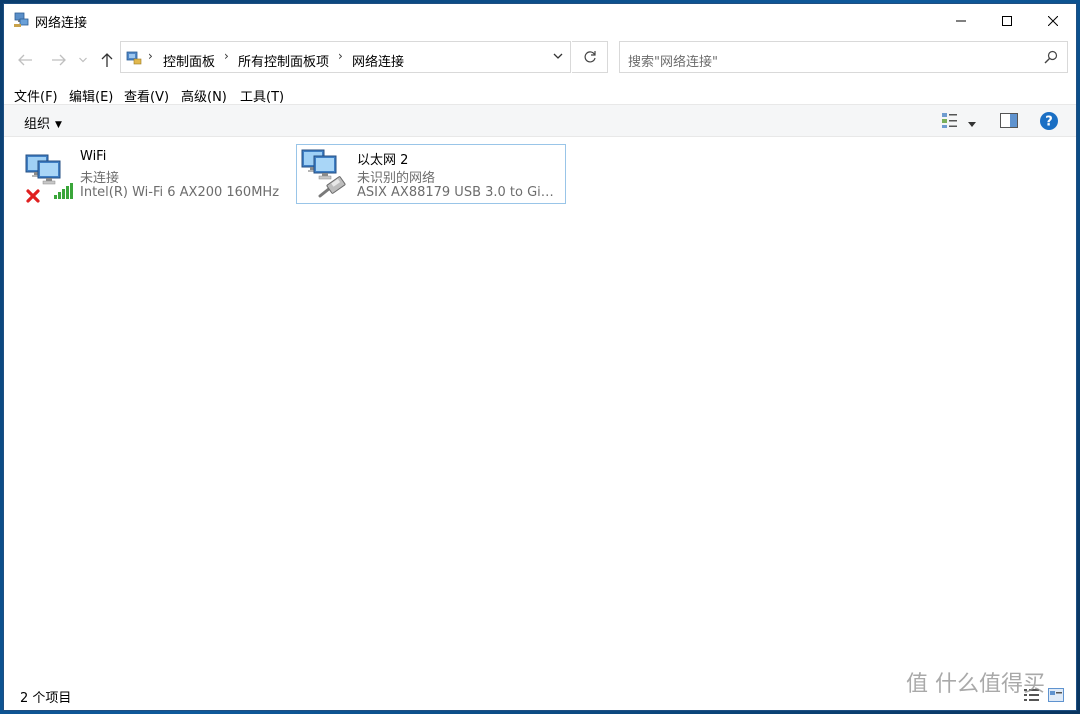 This screenshot has height=714, width=1080. What do you see at coordinates (1053, 20) in the screenshot?
I see `close-button` at bounding box center [1053, 20].